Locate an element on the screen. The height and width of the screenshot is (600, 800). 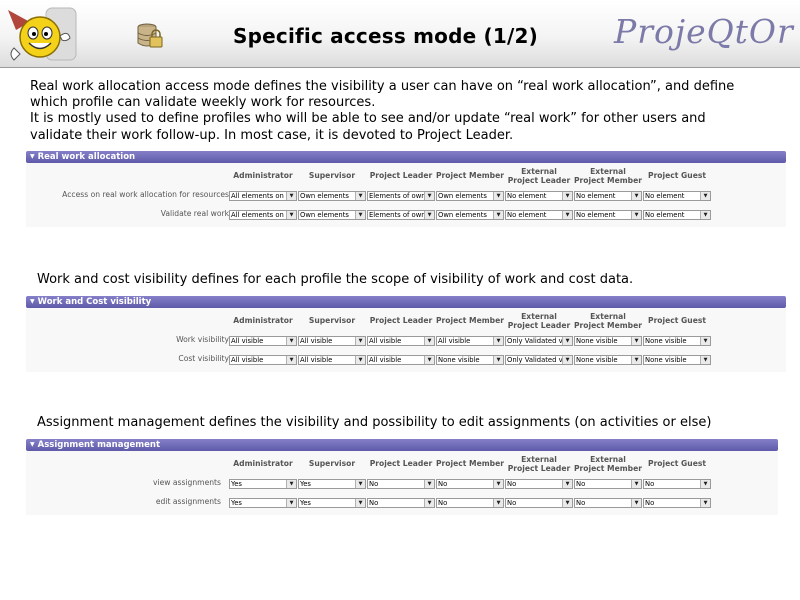
brand-logo-text: ProjeQtOr is located at coordinates (704, 31).